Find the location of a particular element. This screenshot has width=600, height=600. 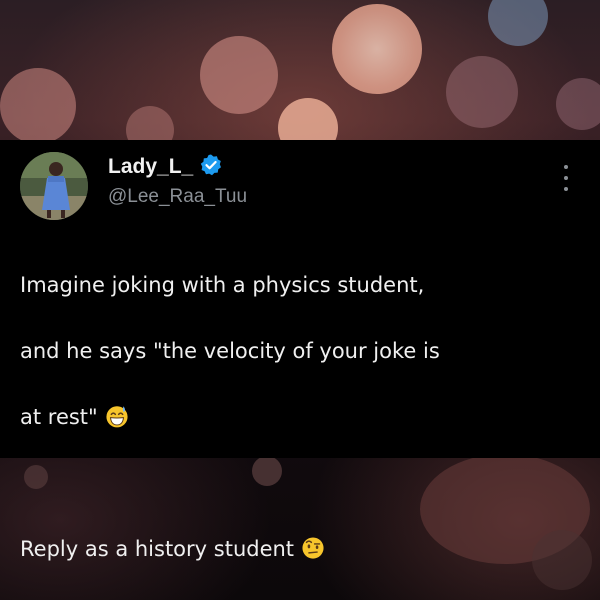

grinning-sweat-emoji-icon is located at coordinates (117, 417).